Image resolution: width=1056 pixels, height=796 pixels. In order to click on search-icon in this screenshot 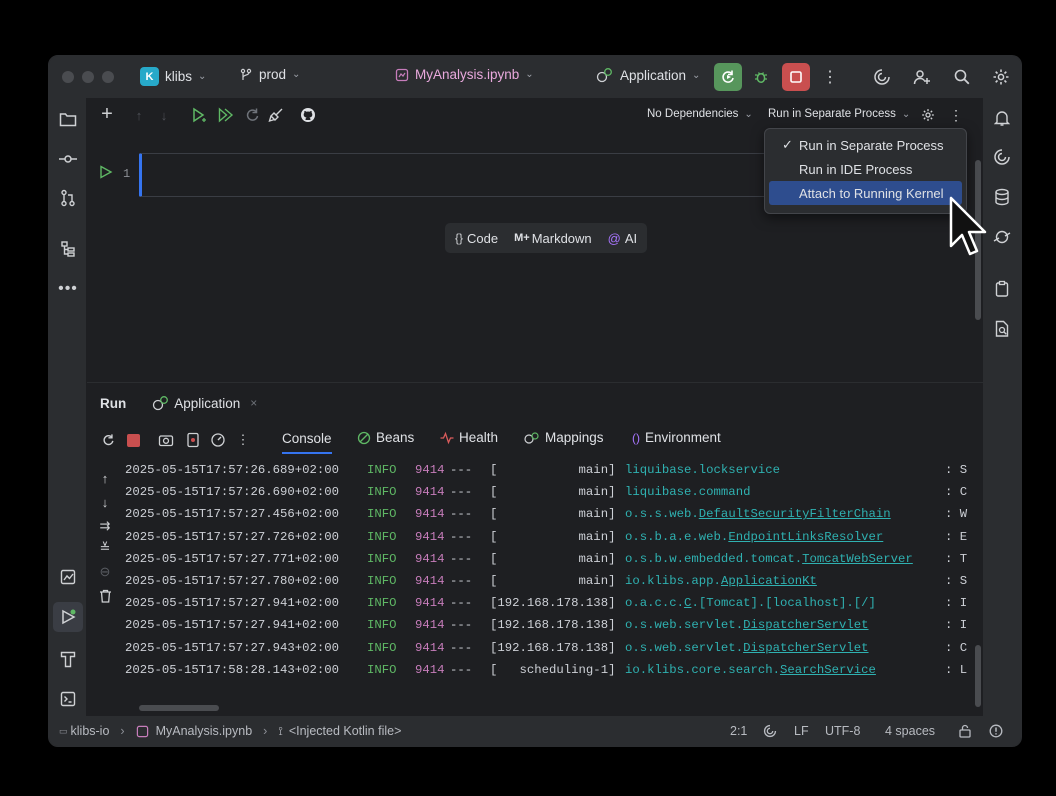, I will do `click(962, 77)`.